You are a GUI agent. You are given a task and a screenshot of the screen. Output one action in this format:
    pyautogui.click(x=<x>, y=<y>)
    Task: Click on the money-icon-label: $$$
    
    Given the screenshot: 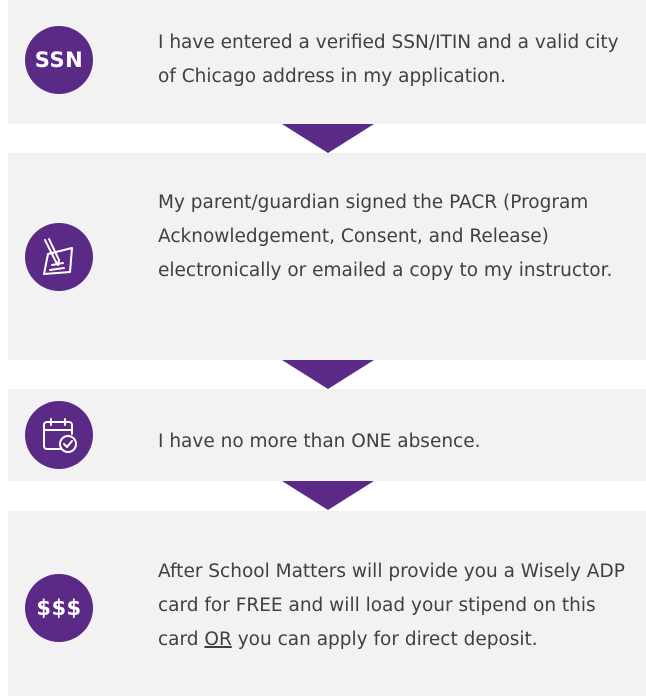 What is the action you would take?
    pyautogui.click(x=59, y=608)
    